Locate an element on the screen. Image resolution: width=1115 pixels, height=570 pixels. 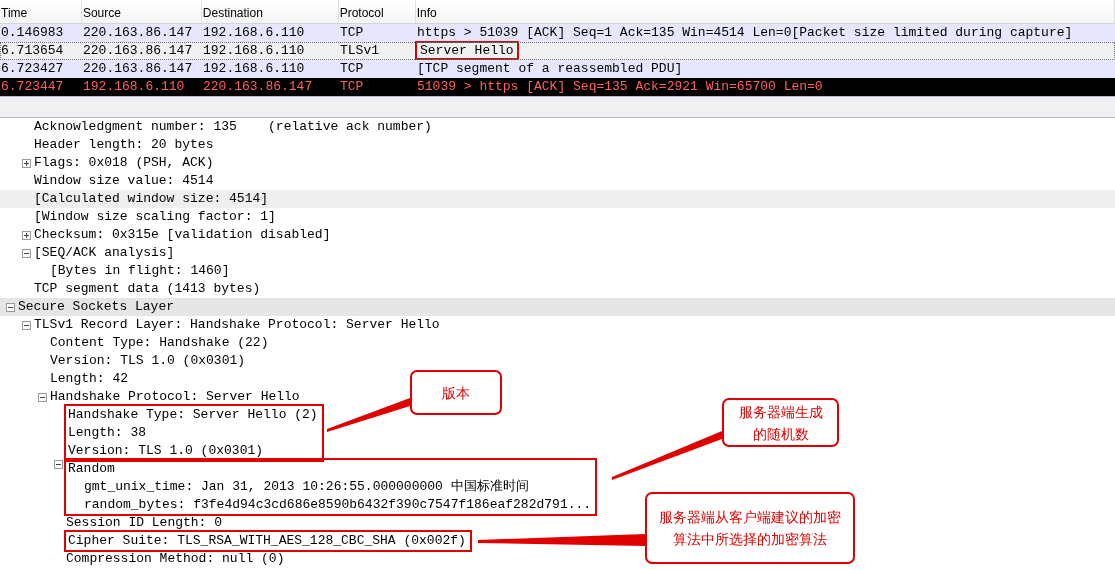
tree-item: Cipher Suite: TLS_RSA_WITH_AES_128_CBC_SHA (0x002f) is located at coordinates (266, 541).